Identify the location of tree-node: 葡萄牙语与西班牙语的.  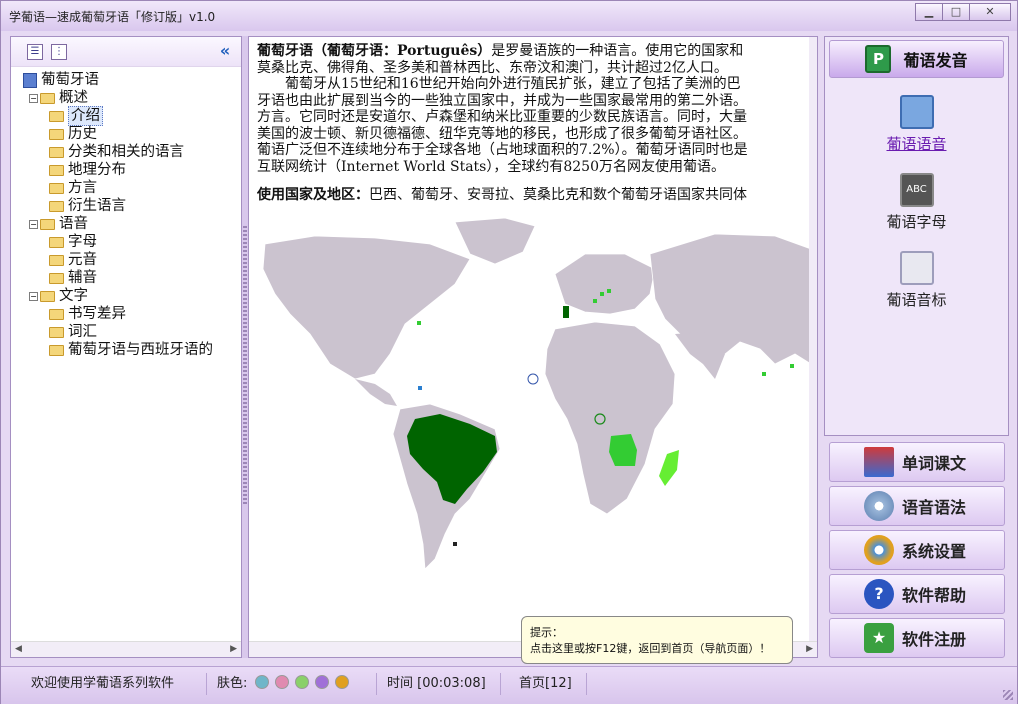
(118, 350).